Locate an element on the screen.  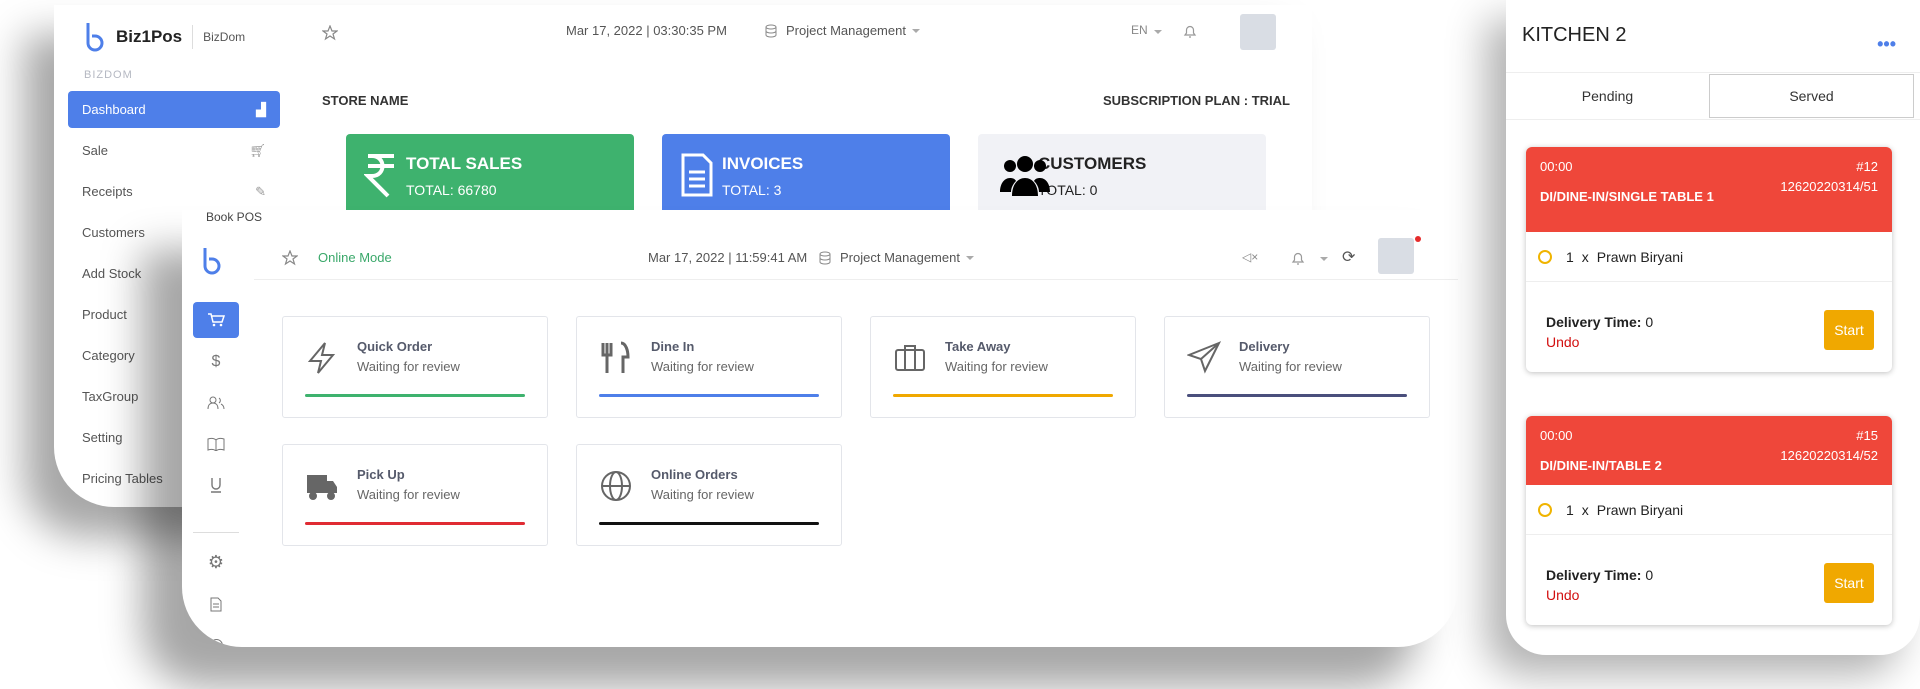
globe-icon is located at coordinates (616, 486).